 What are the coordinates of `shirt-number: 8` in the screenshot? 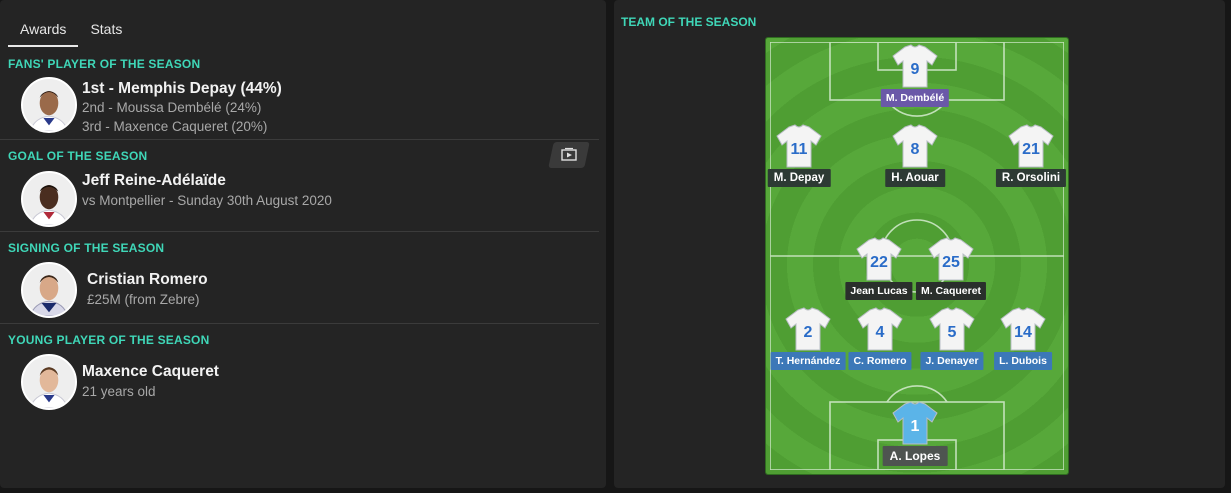 It's located at (915, 149).